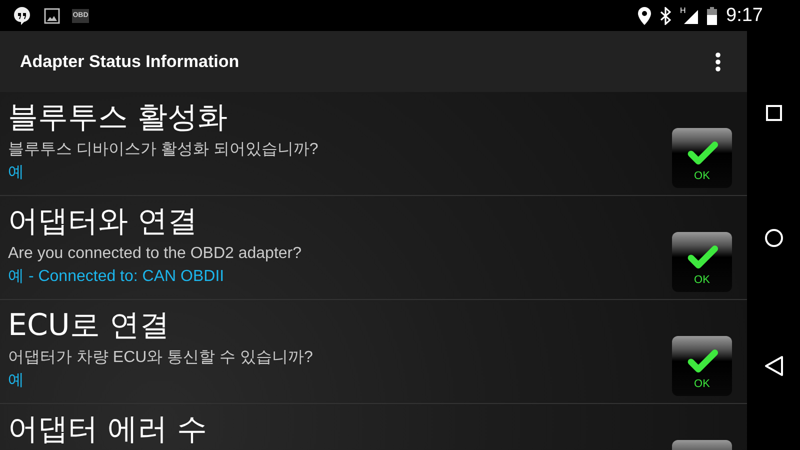 This screenshot has width=800, height=450. I want to click on home-button, so click(774, 238).